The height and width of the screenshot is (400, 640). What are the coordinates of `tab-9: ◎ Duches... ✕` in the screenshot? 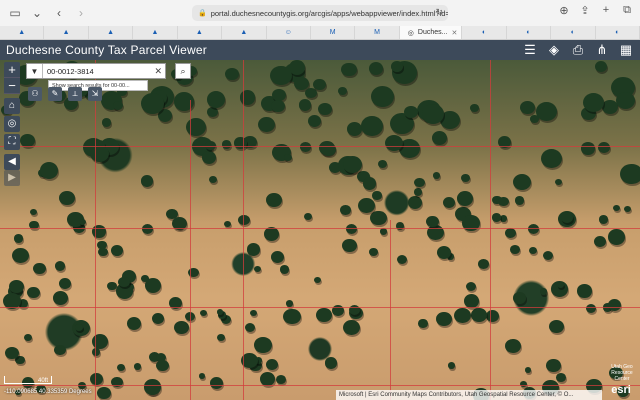 It's located at (431, 32).